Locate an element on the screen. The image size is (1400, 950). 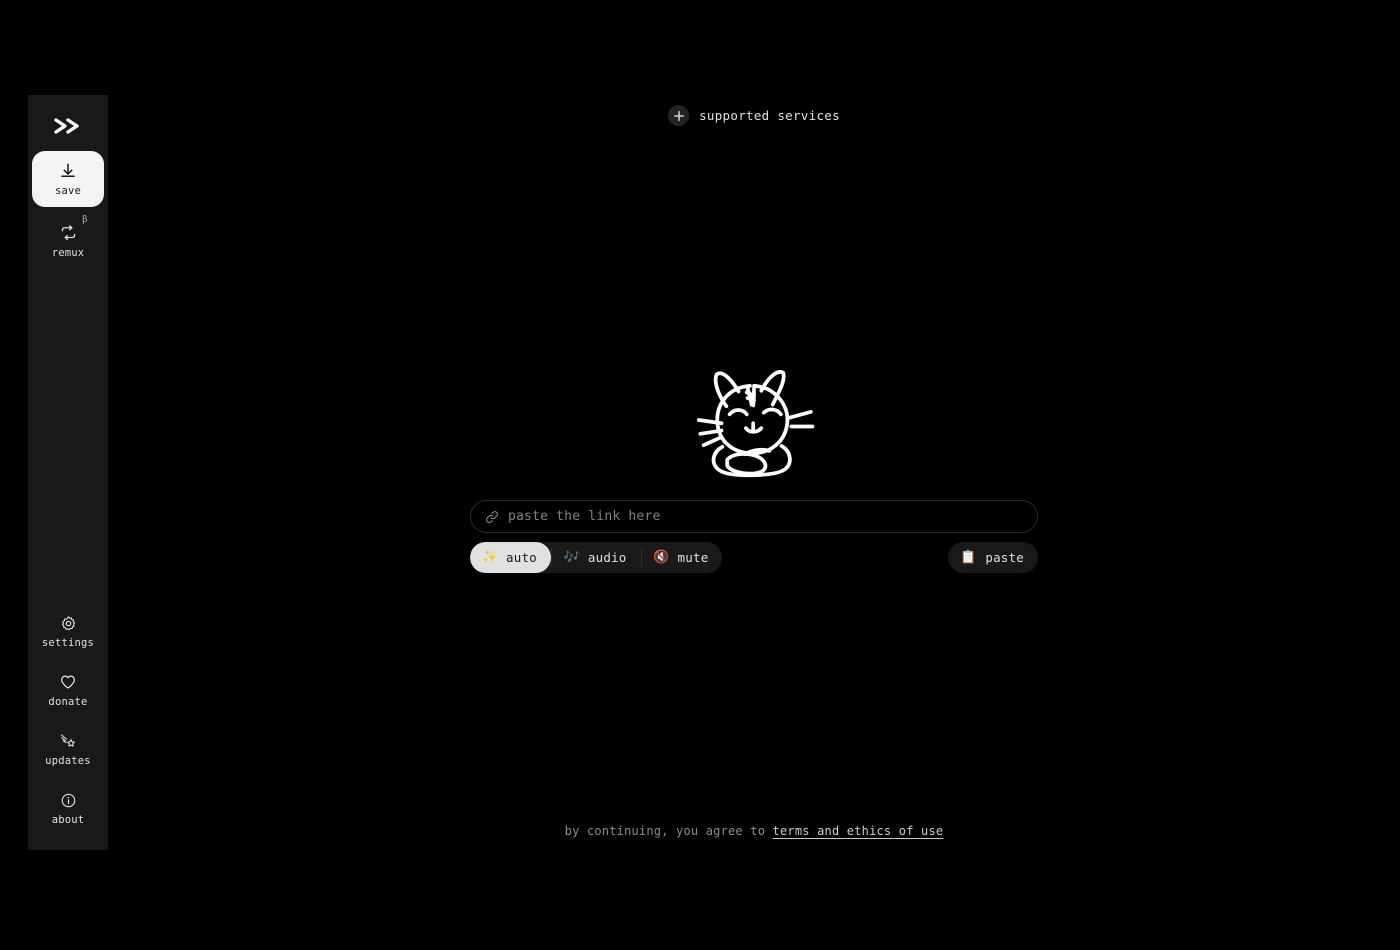
heart-icon is located at coordinates (68, 682).